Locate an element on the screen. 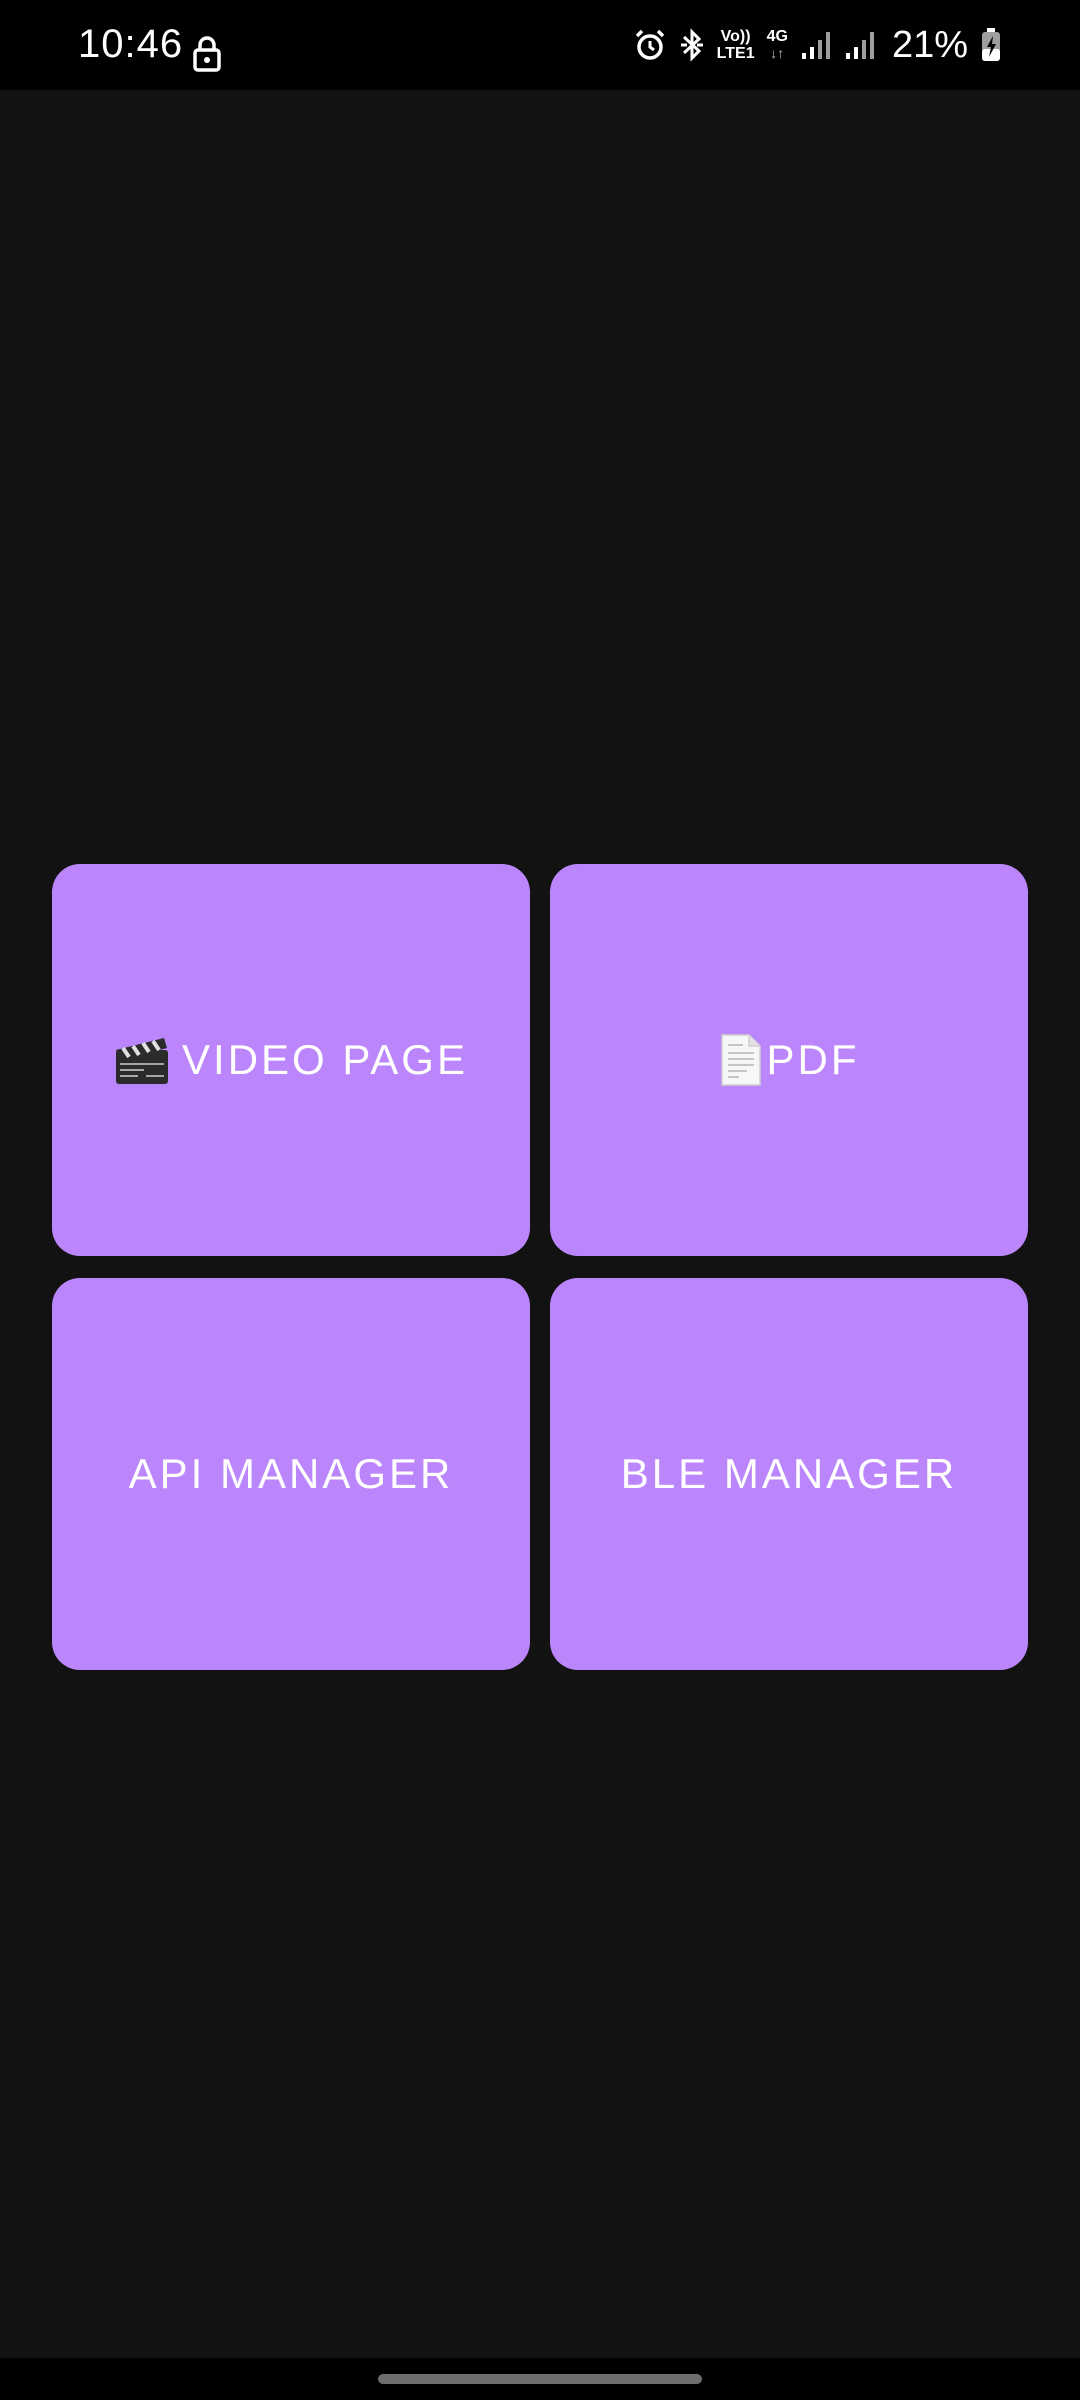 This screenshot has width=1080, height=2400. video-page-button: VIDEO PAGE is located at coordinates (291, 1060).